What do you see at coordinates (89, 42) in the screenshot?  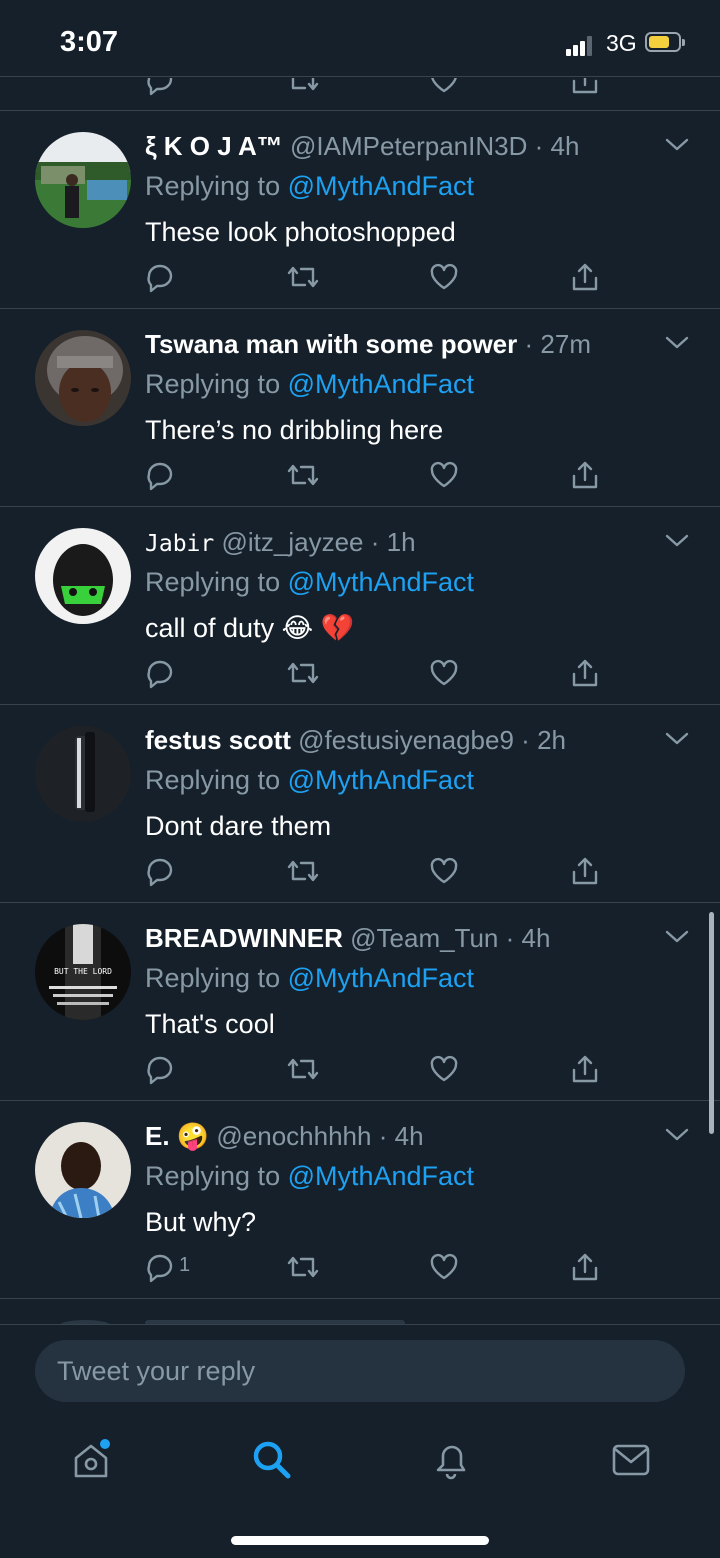 I see `status-time: 3:07` at bounding box center [89, 42].